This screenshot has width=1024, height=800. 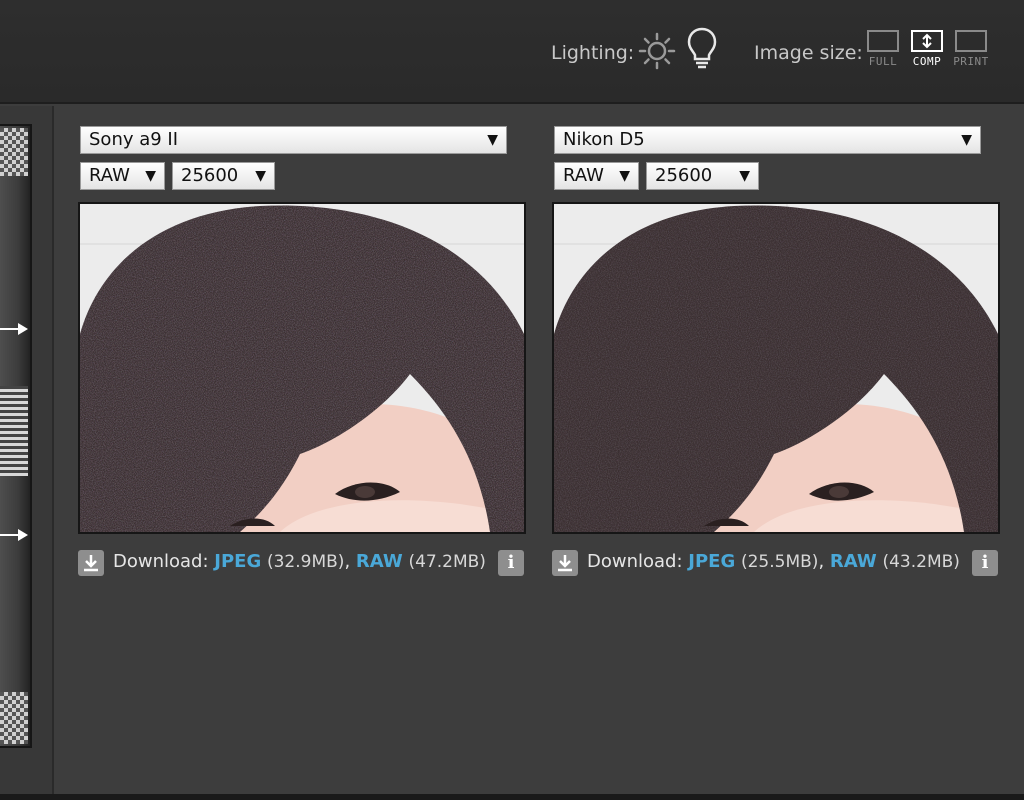 What do you see at coordinates (808, 53) in the screenshot?
I see `image-size-label: Image size:` at bounding box center [808, 53].